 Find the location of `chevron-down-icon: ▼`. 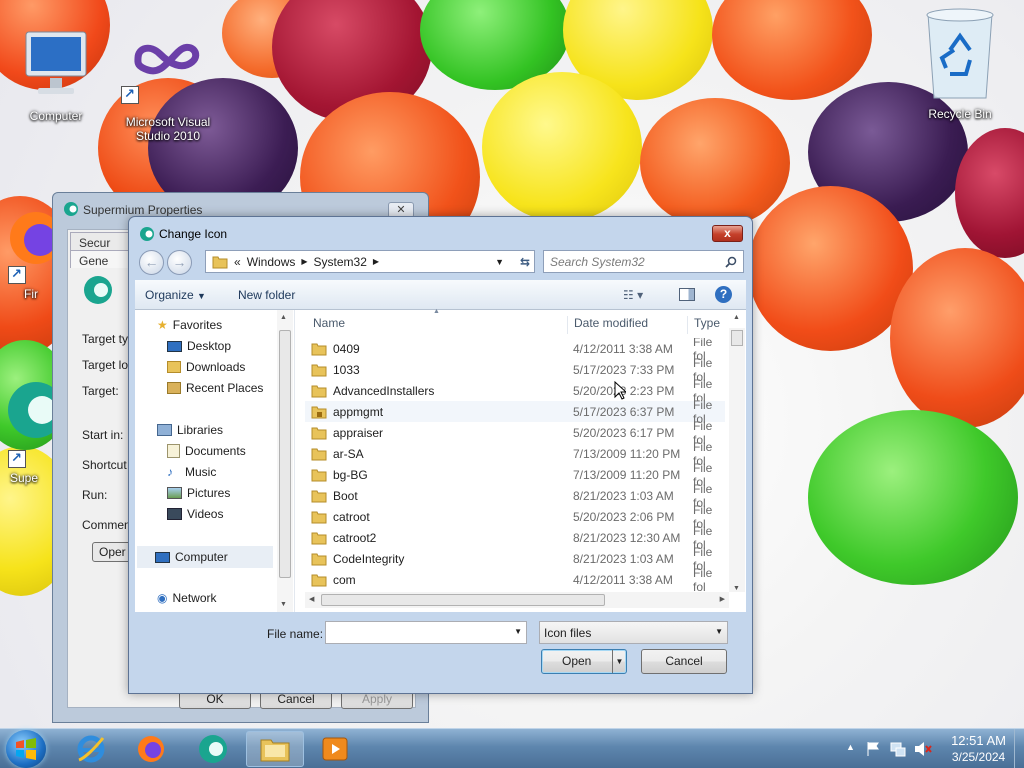

chevron-down-icon: ▼ is located at coordinates (518, 631).